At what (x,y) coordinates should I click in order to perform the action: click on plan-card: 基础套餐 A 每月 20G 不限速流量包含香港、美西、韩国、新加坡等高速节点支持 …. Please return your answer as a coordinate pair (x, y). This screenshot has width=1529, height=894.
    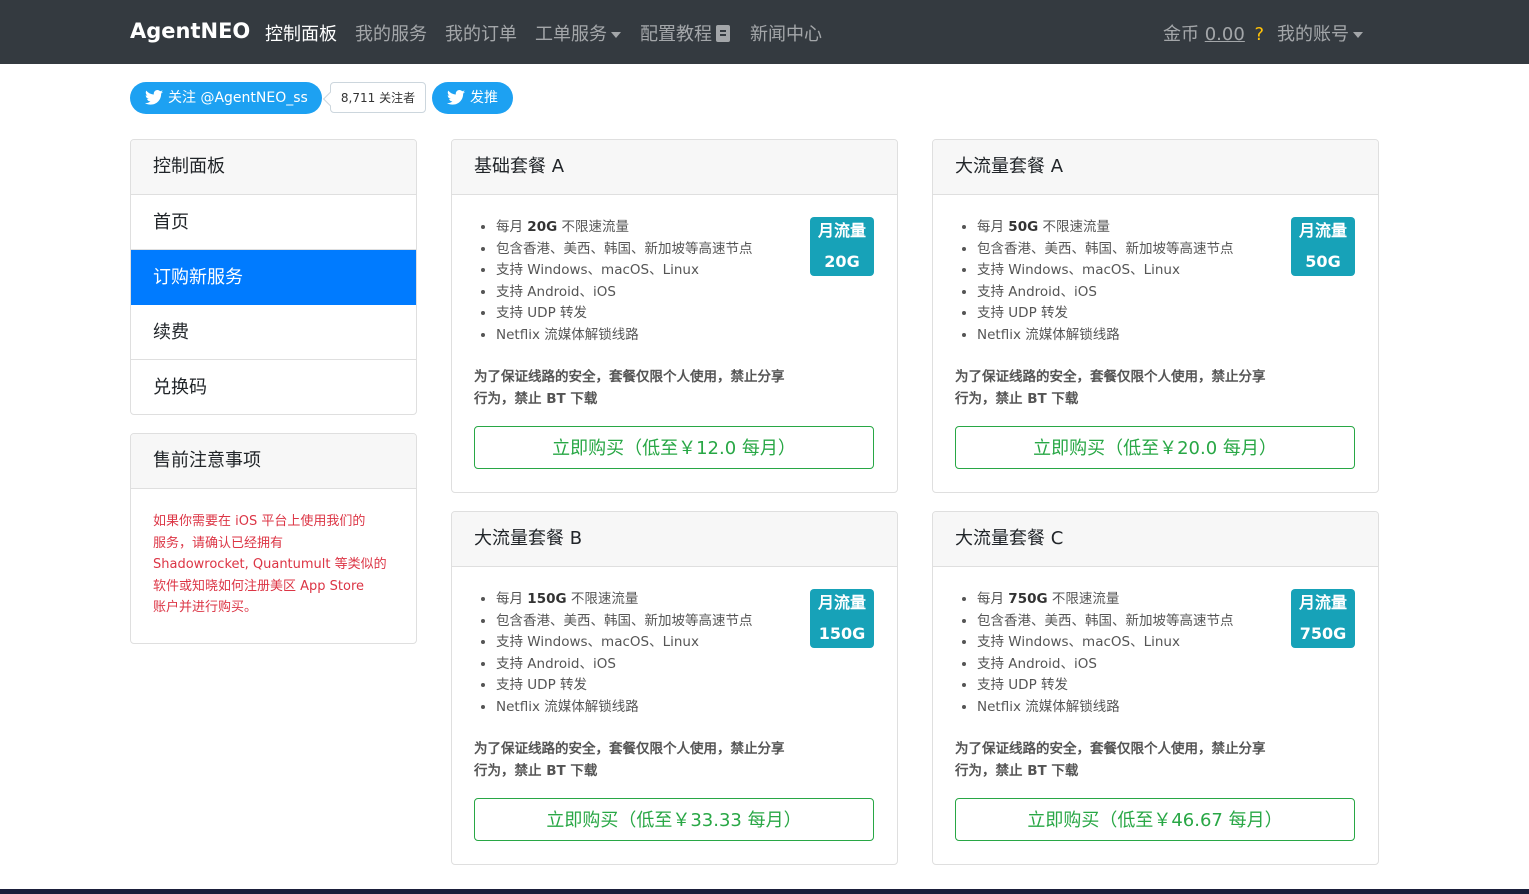
    Looking at the image, I should click on (674, 316).